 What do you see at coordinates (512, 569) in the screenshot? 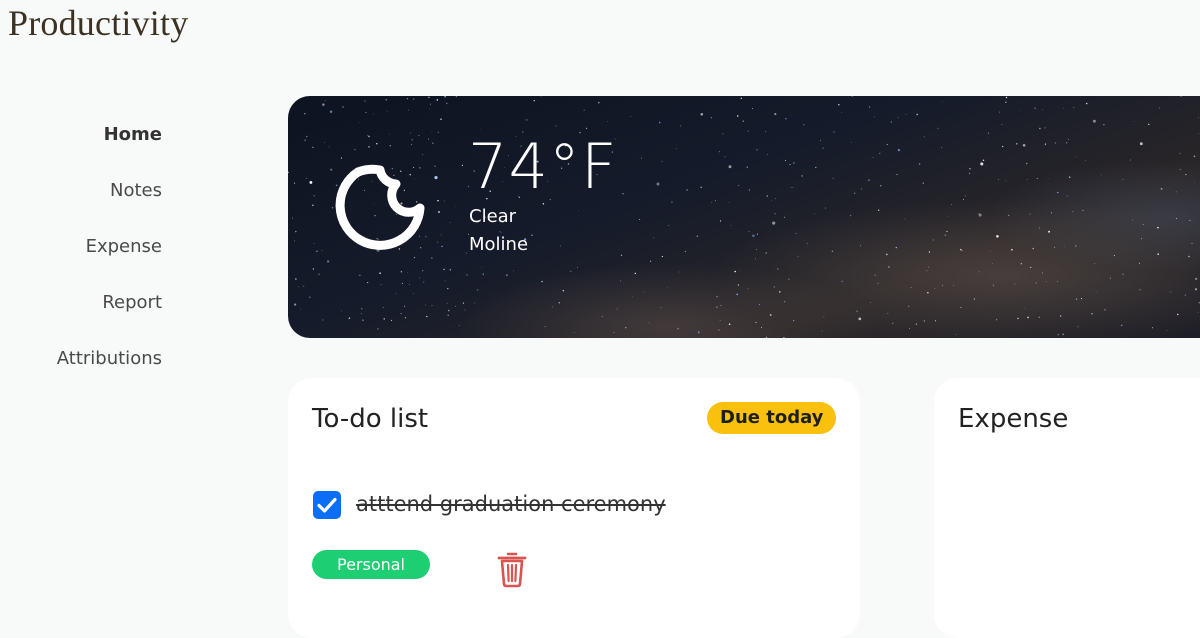
I see `trash-icon` at bounding box center [512, 569].